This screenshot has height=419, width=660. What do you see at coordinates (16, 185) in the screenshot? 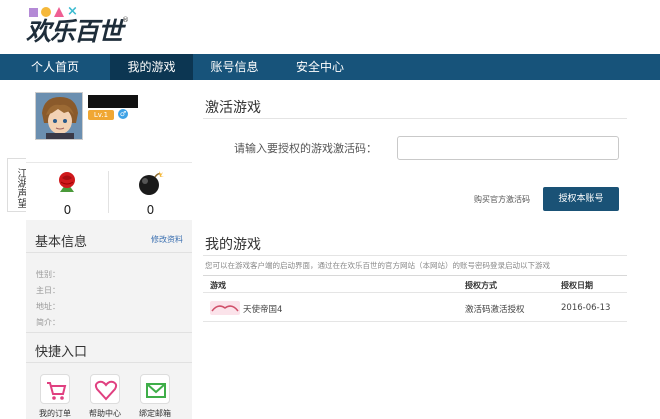
I see `reputation-side-tab: 江湖声望` at bounding box center [16, 185].